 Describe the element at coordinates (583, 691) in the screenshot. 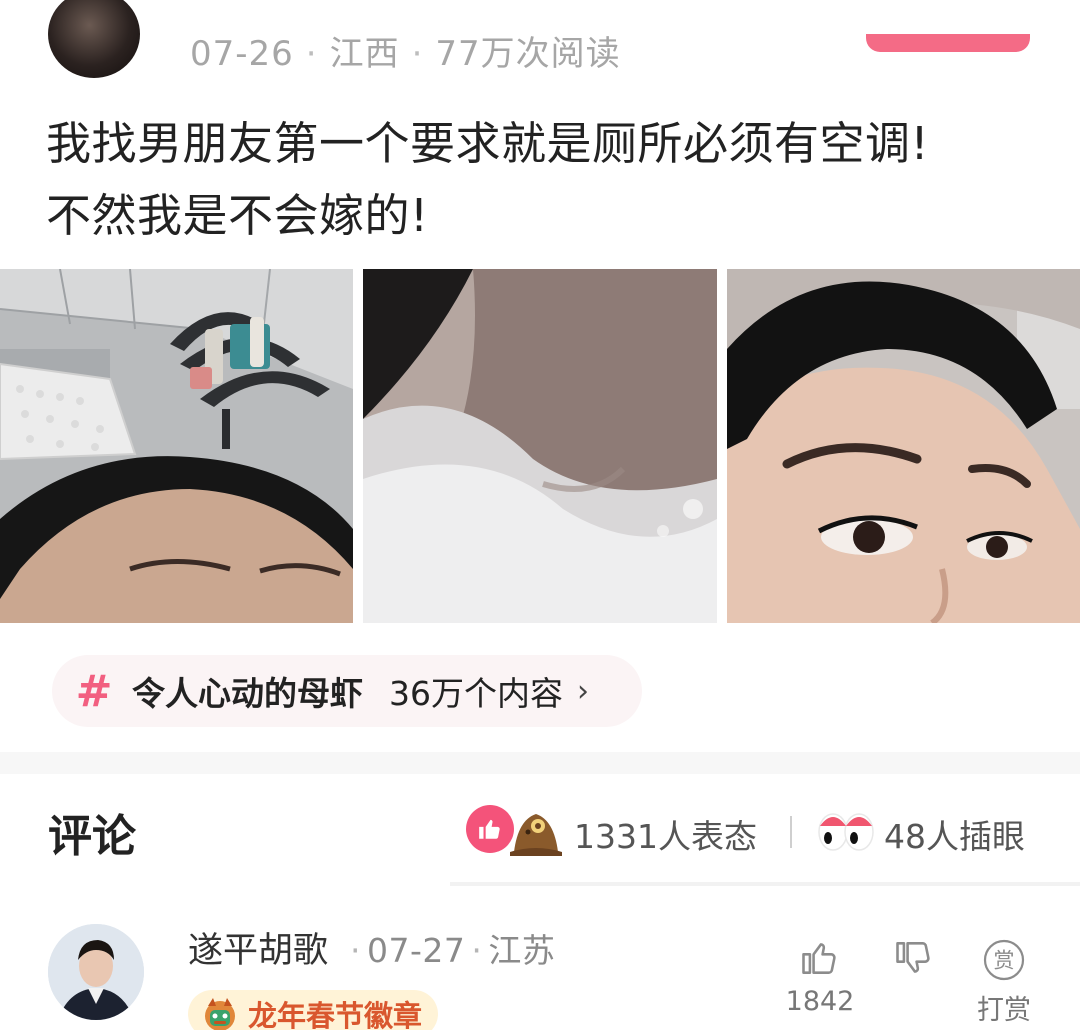

I see `chevron-right-icon: ›` at that location.